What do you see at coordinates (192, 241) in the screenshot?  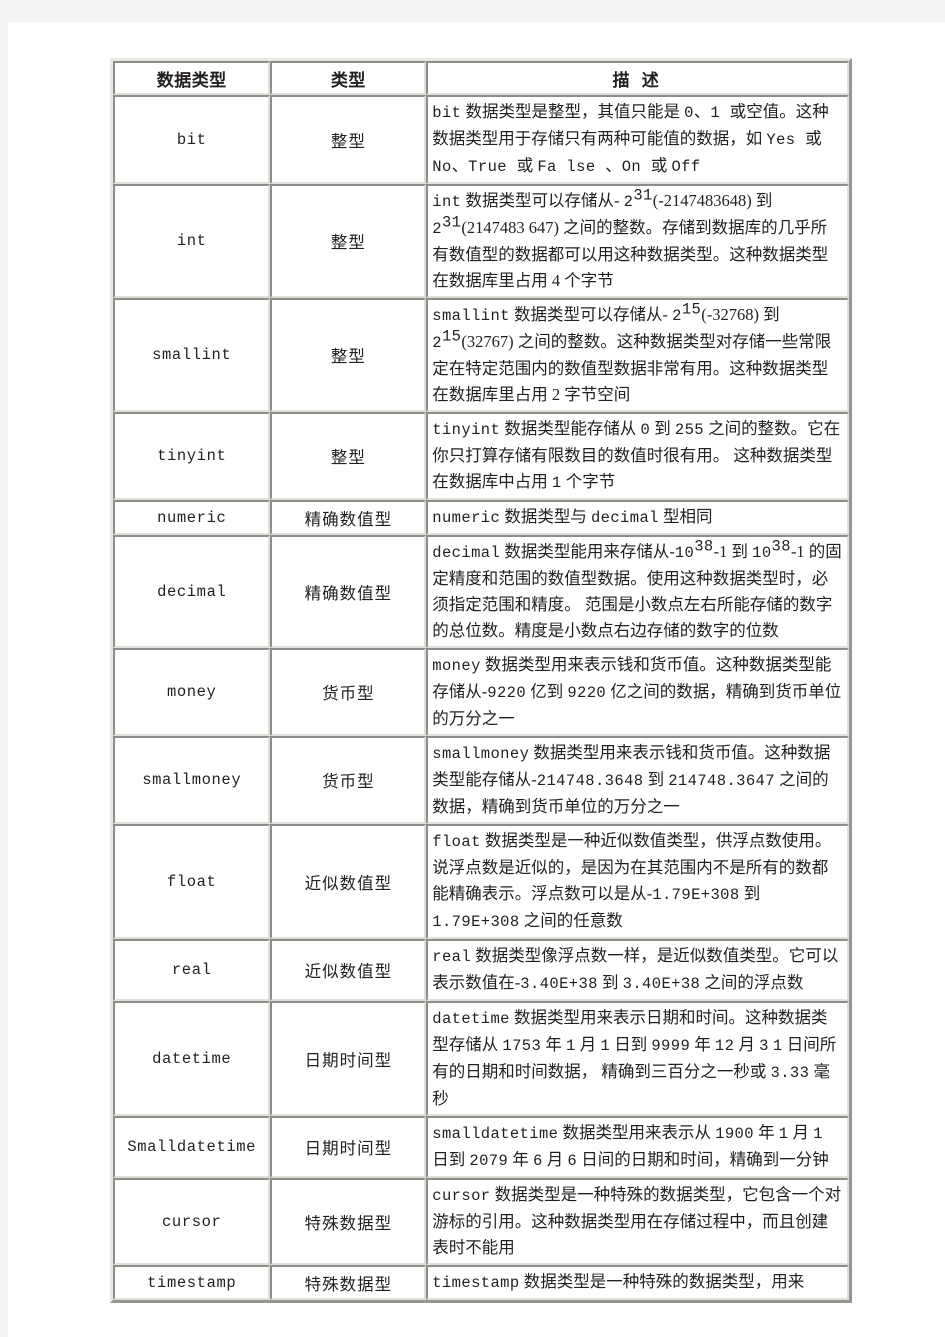 I see `cell-data-type-name: int` at bounding box center [192, 241].